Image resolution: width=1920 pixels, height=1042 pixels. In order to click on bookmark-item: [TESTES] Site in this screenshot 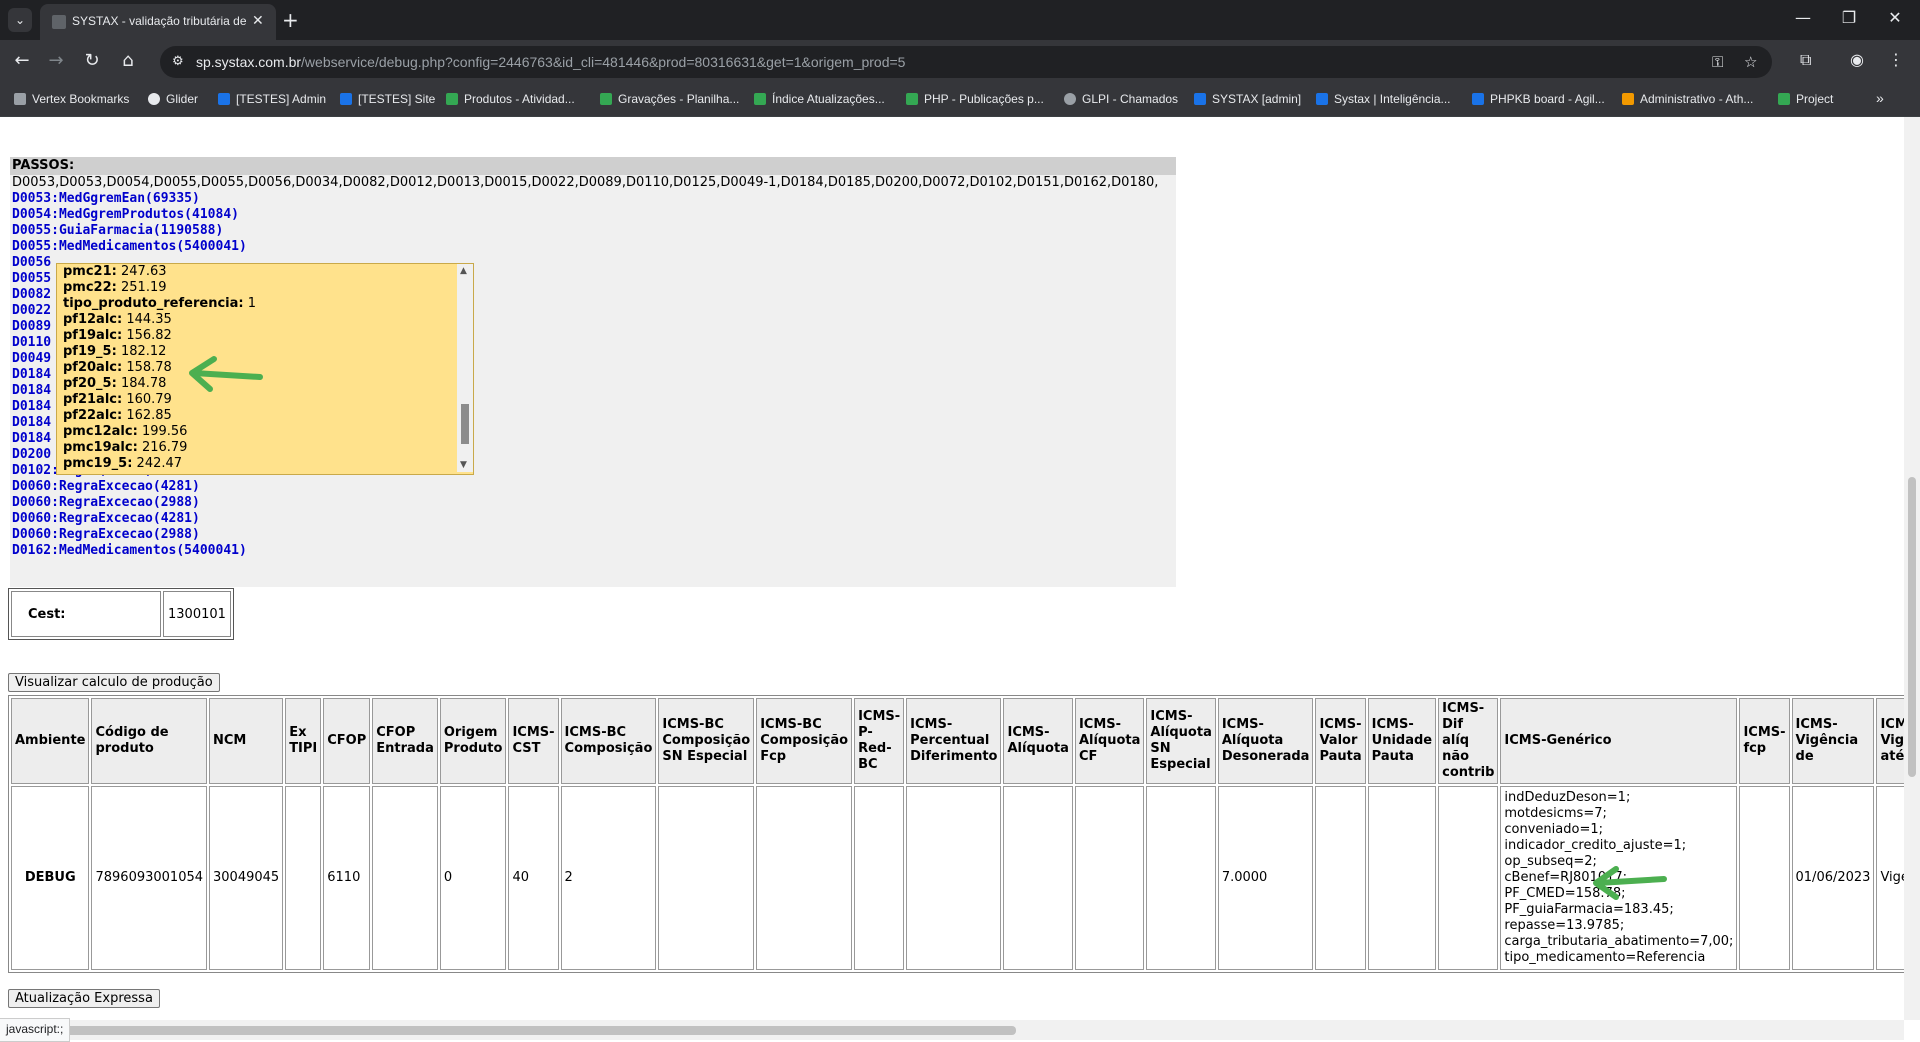, I will do `click(387, 99)`.